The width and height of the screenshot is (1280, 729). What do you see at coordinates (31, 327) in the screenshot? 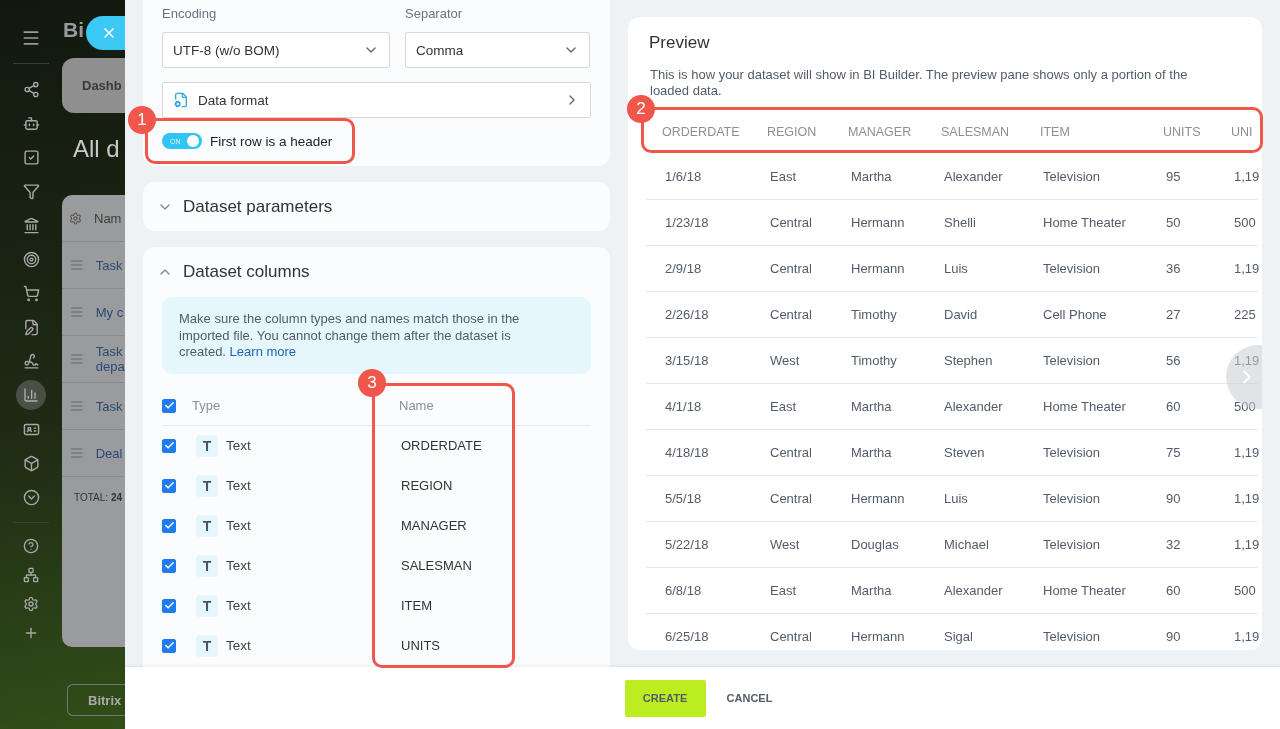
I see `document-pen-icon` at bounding box center [31, 327].